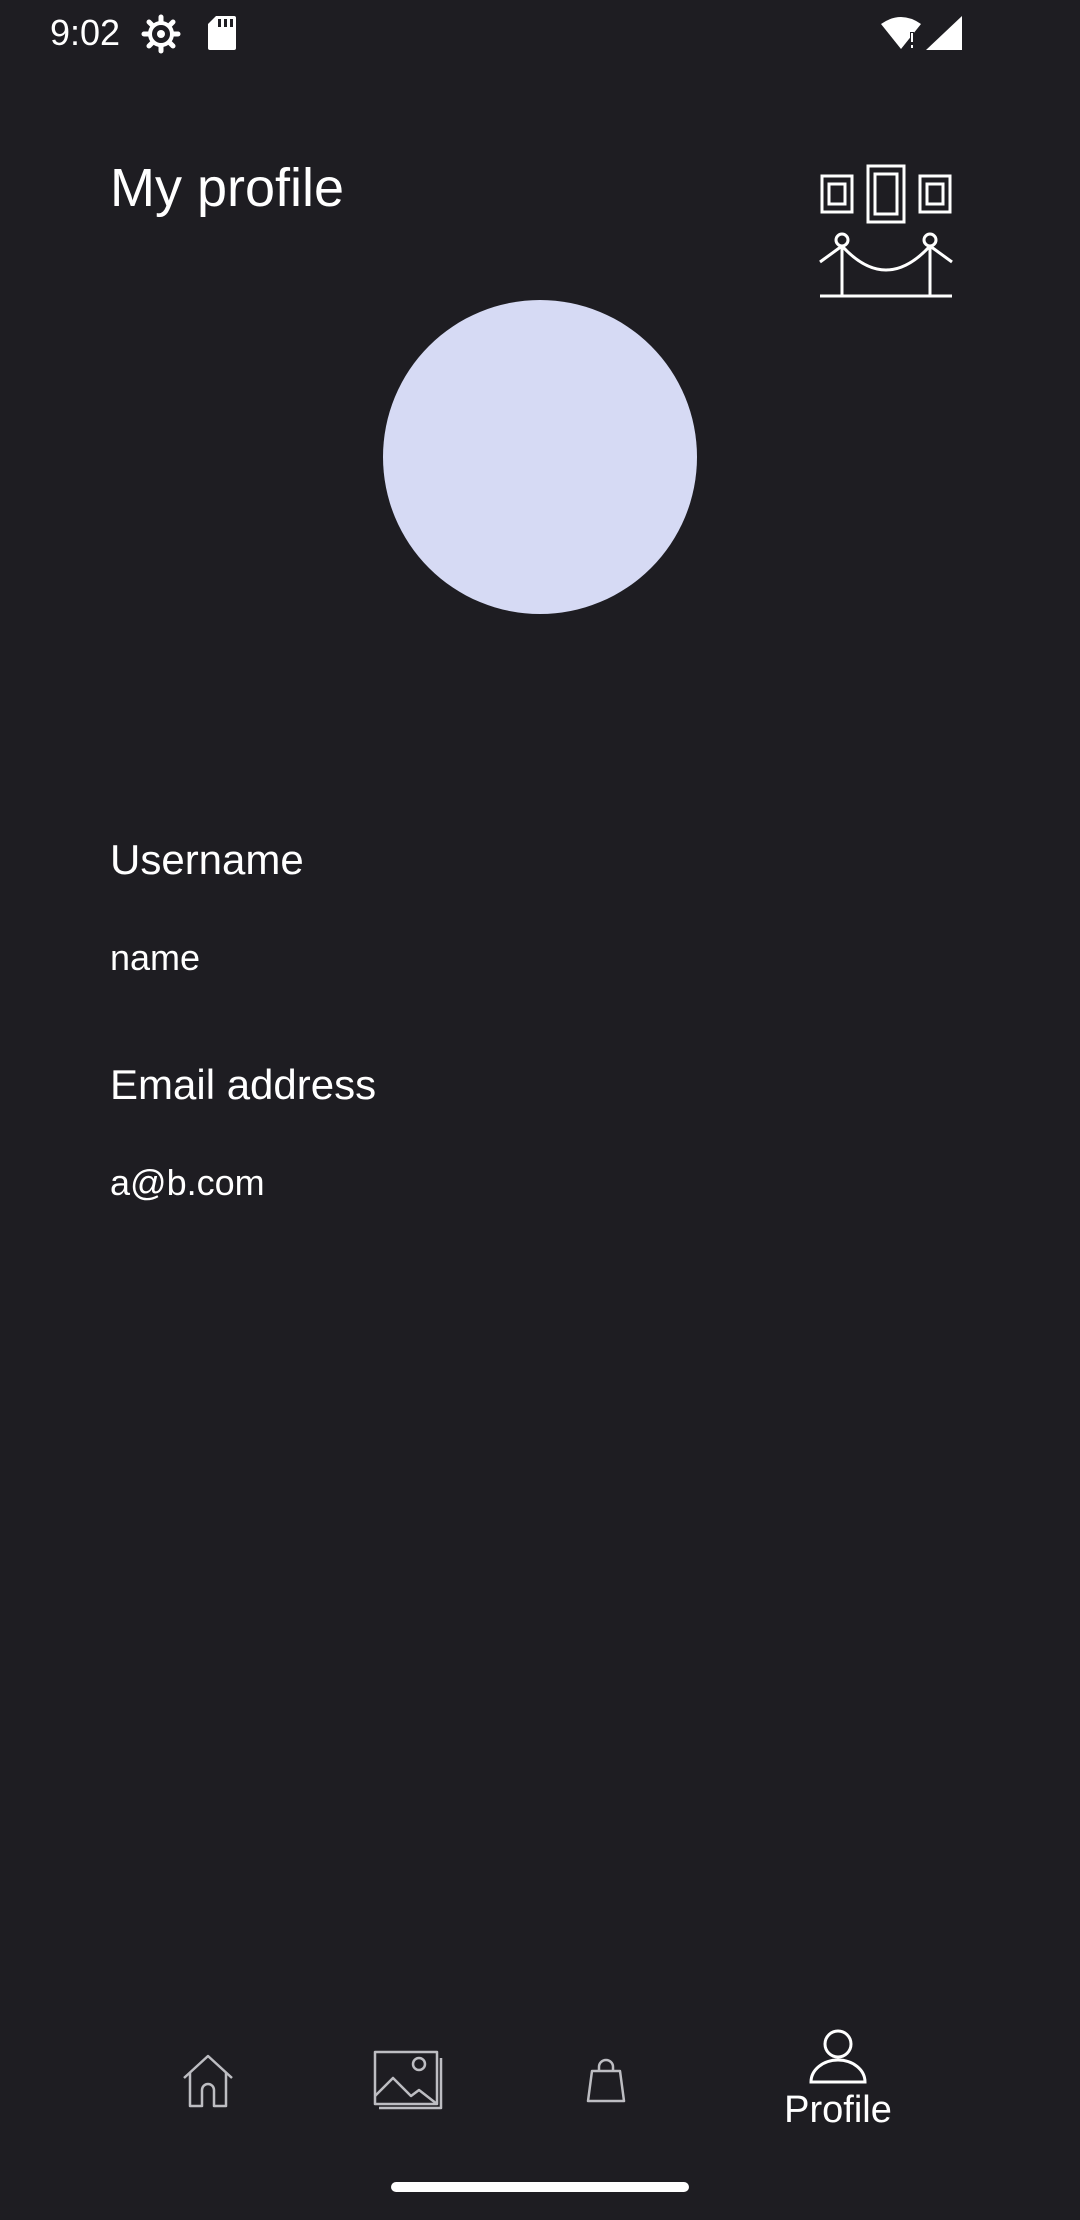 This screenshot has width=1080, height=2220. I want to click on avatar, so click(540, 457).